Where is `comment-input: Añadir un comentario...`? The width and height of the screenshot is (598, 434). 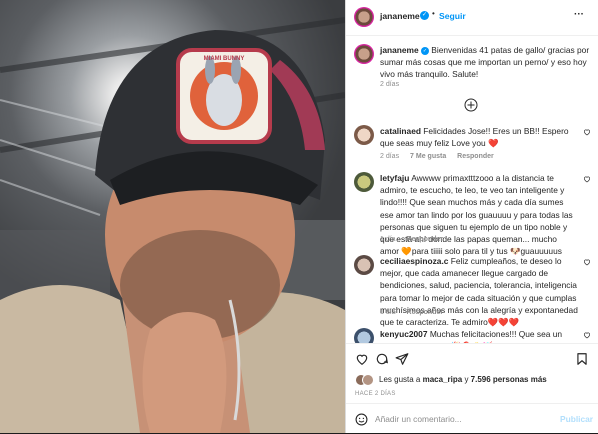 comment-input: Añadir un comentario... is located at coordinates (418, 419).